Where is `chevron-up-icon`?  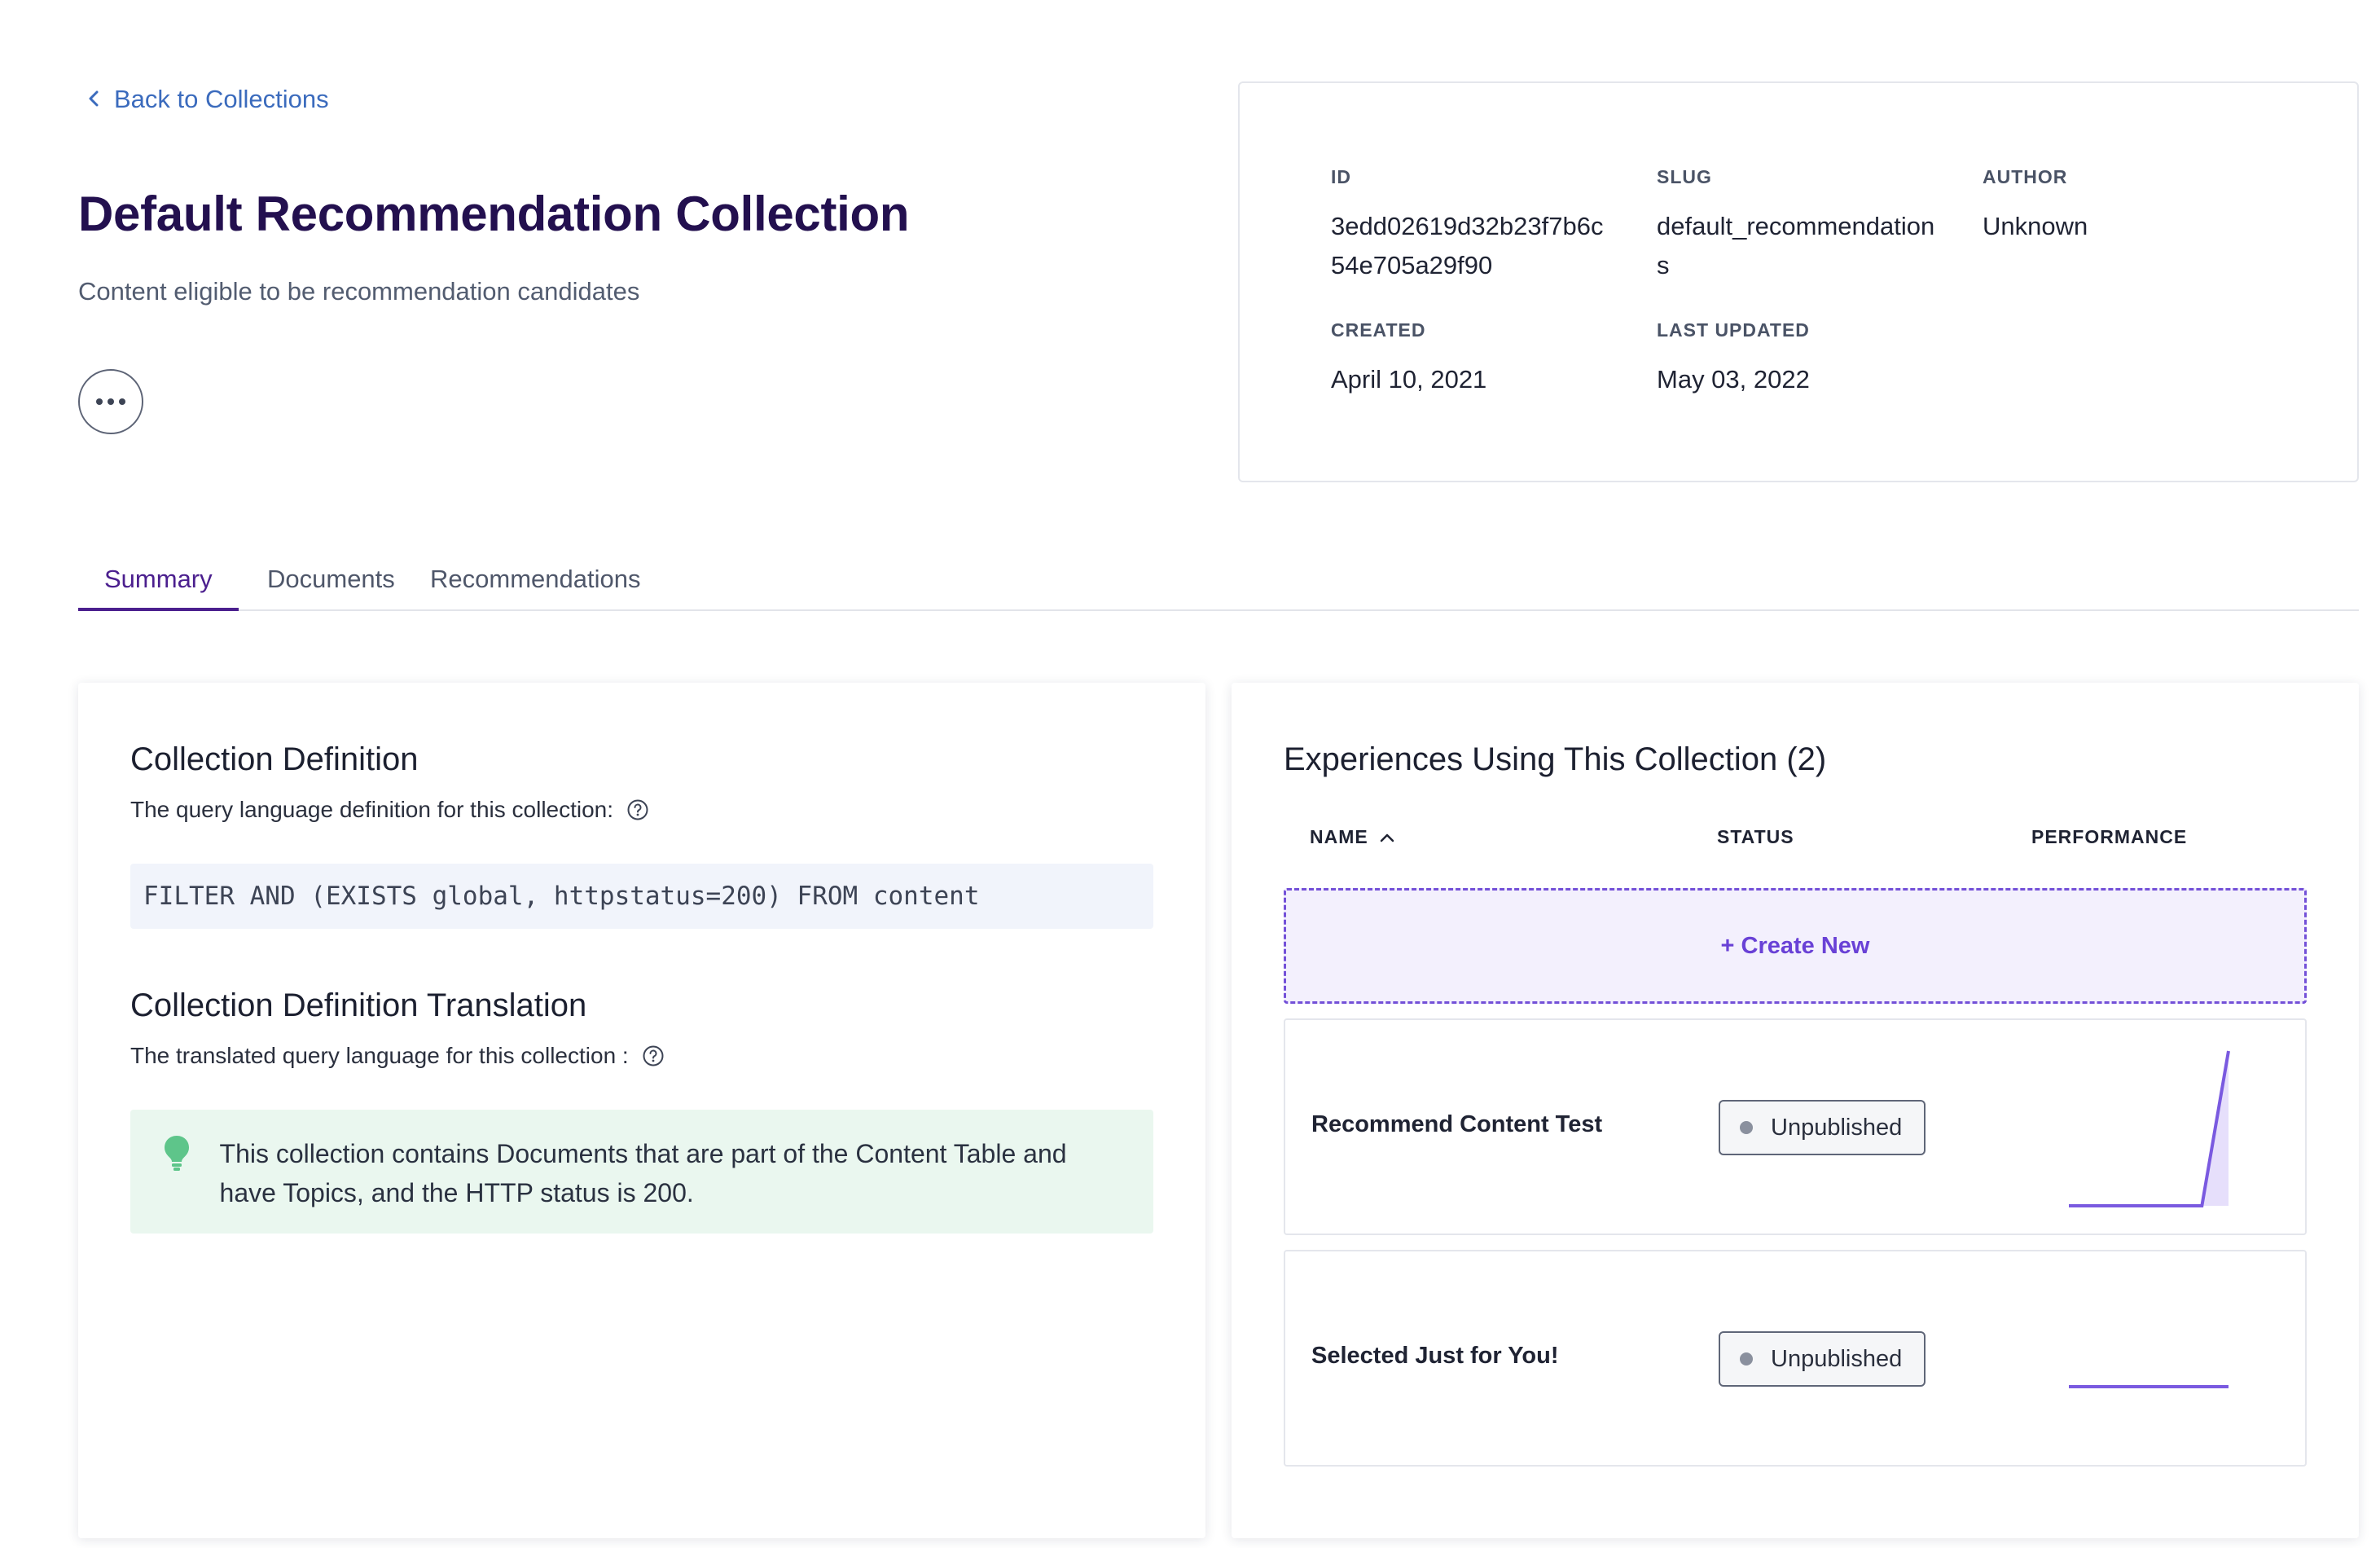 chevron-up-icon is located at coordinates (1387, 838).